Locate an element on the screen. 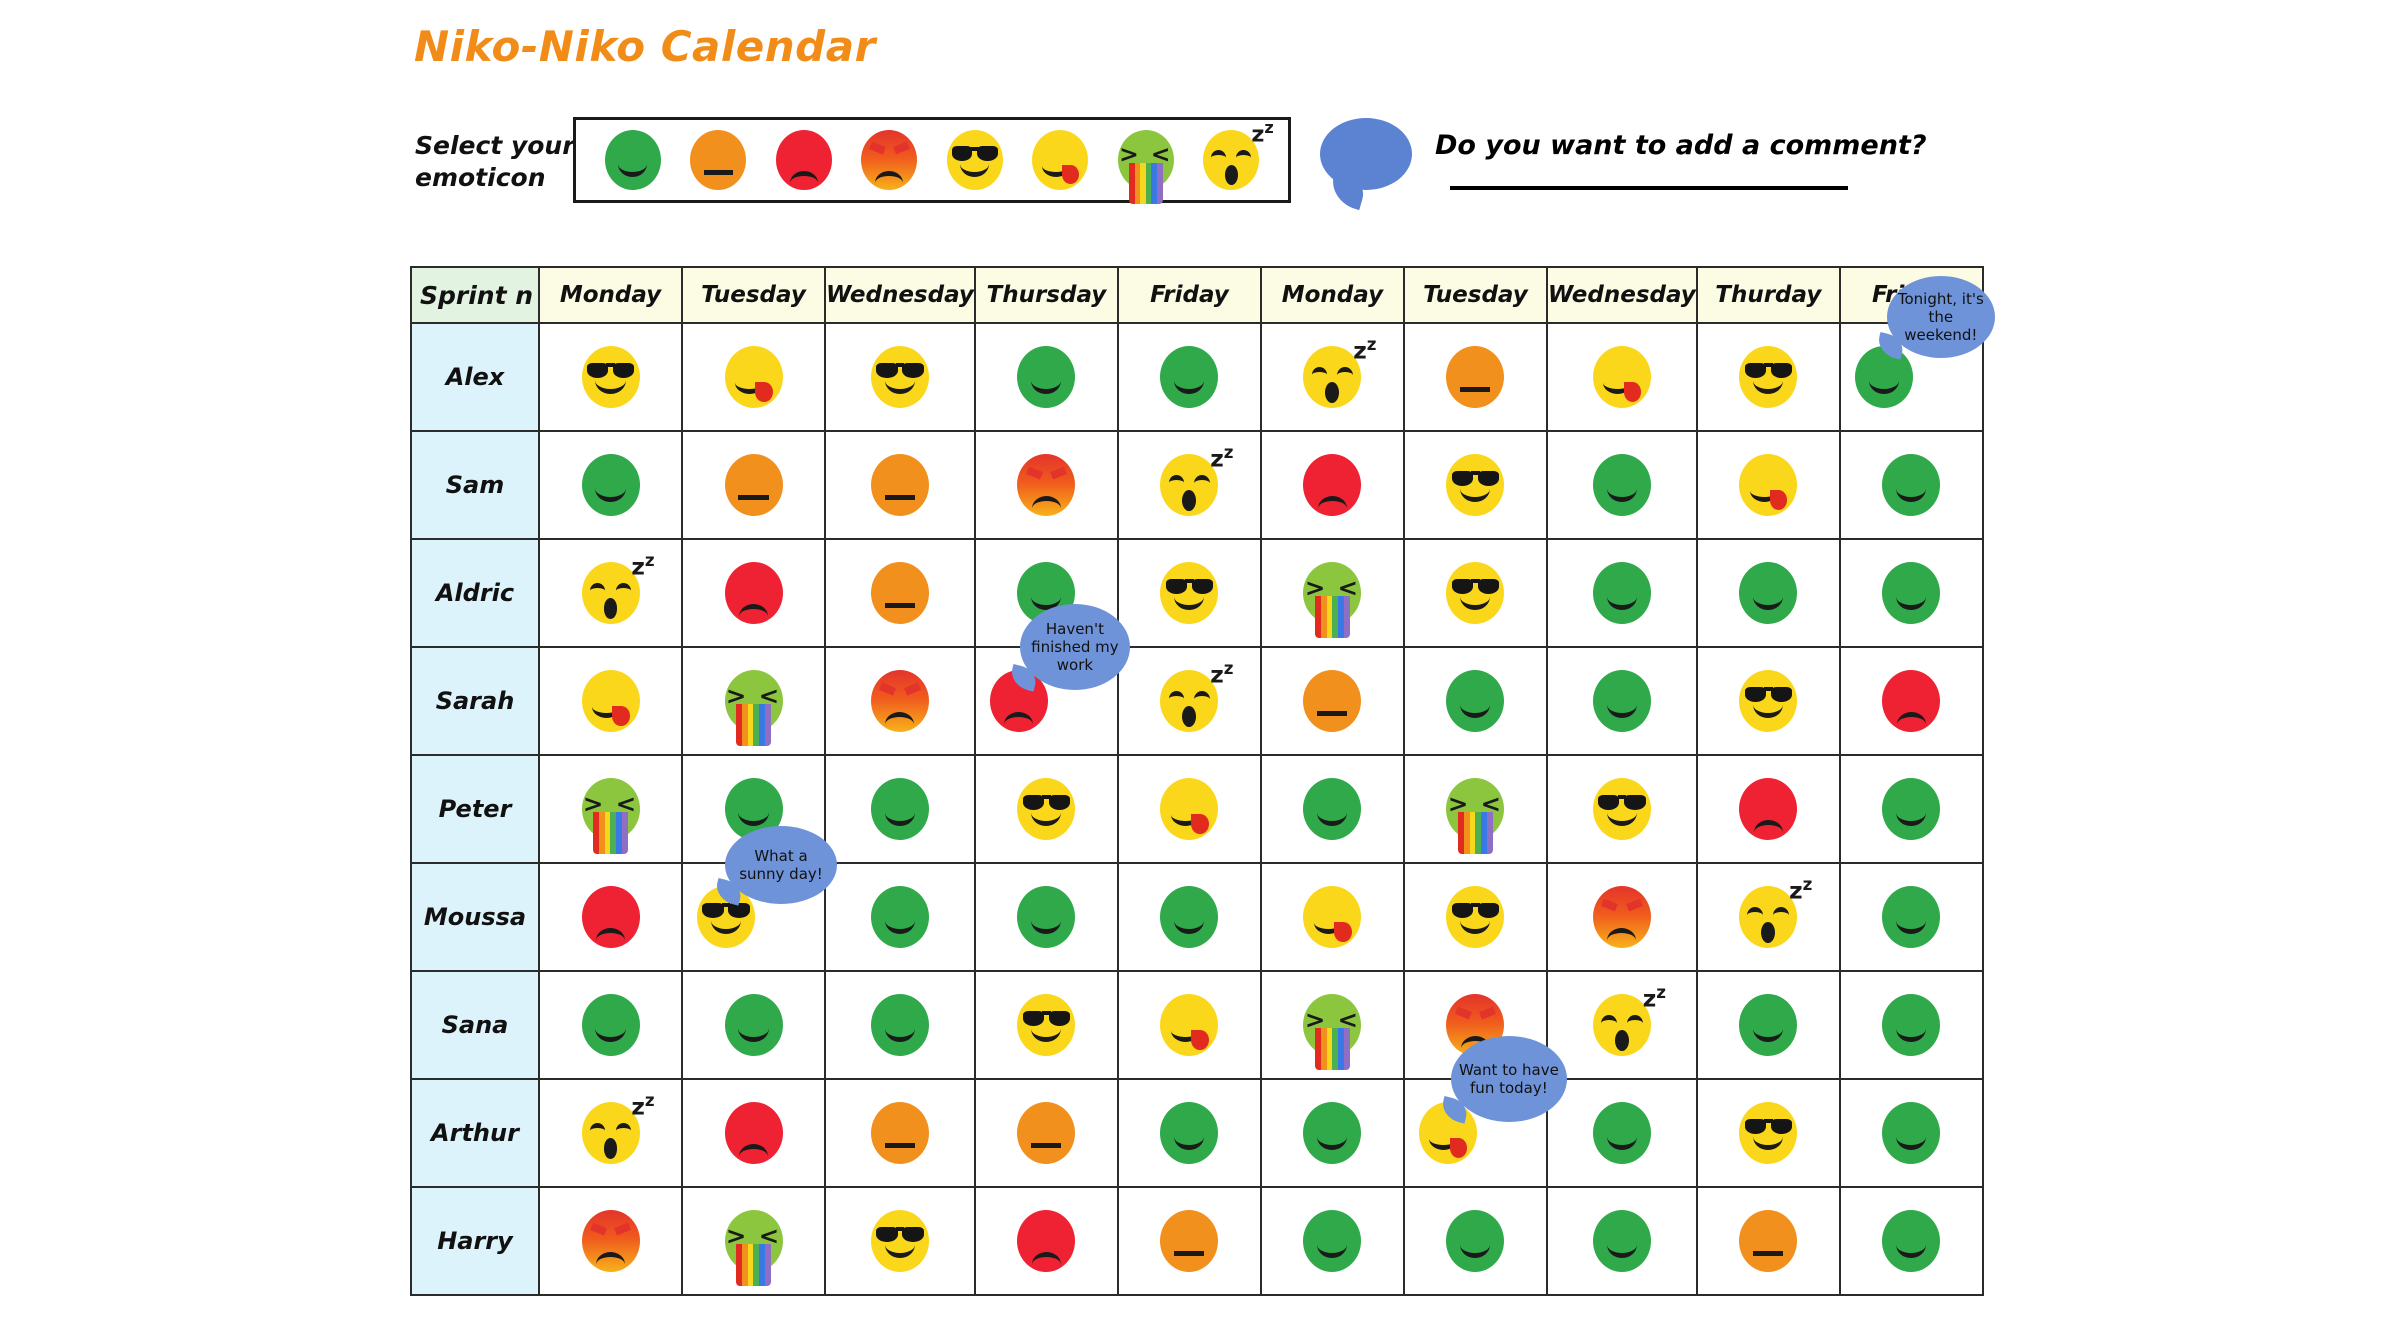 Image resolution: width=2400 pixels, height=1327 pixels. mood-cell-aldric-0: zz is located at coordinates (610, 593).